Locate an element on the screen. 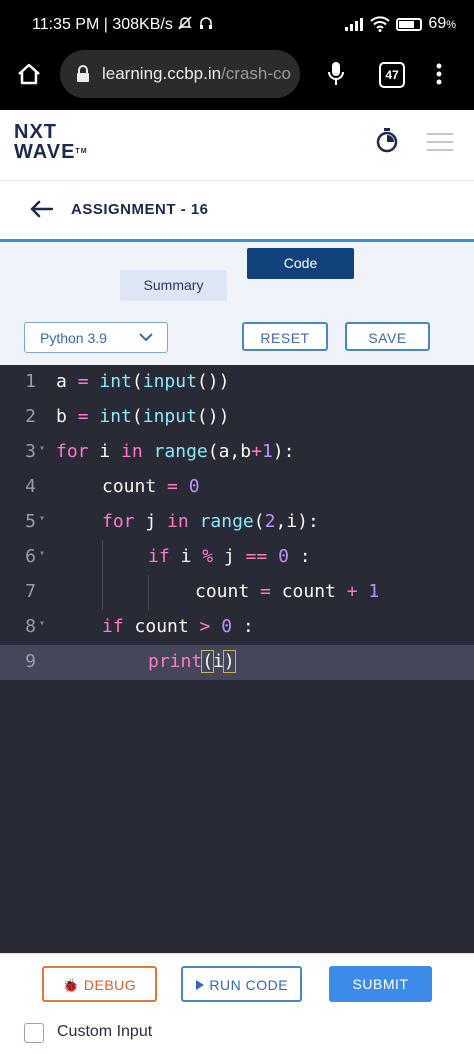 This screenshot has height=1054, width=474. line-number: 8 is located at coordinates (30, 626).